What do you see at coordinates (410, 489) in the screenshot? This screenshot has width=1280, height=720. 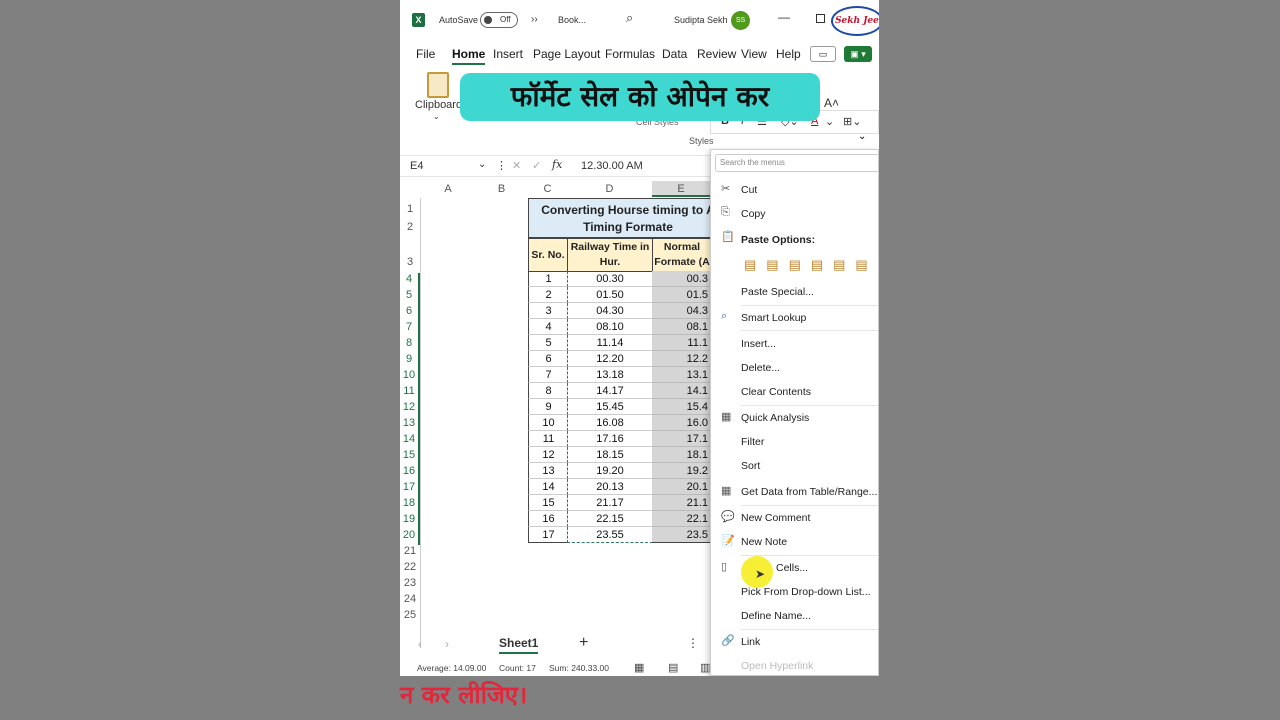 I see `row-header-17: 17` at bounding box center [410, 489].